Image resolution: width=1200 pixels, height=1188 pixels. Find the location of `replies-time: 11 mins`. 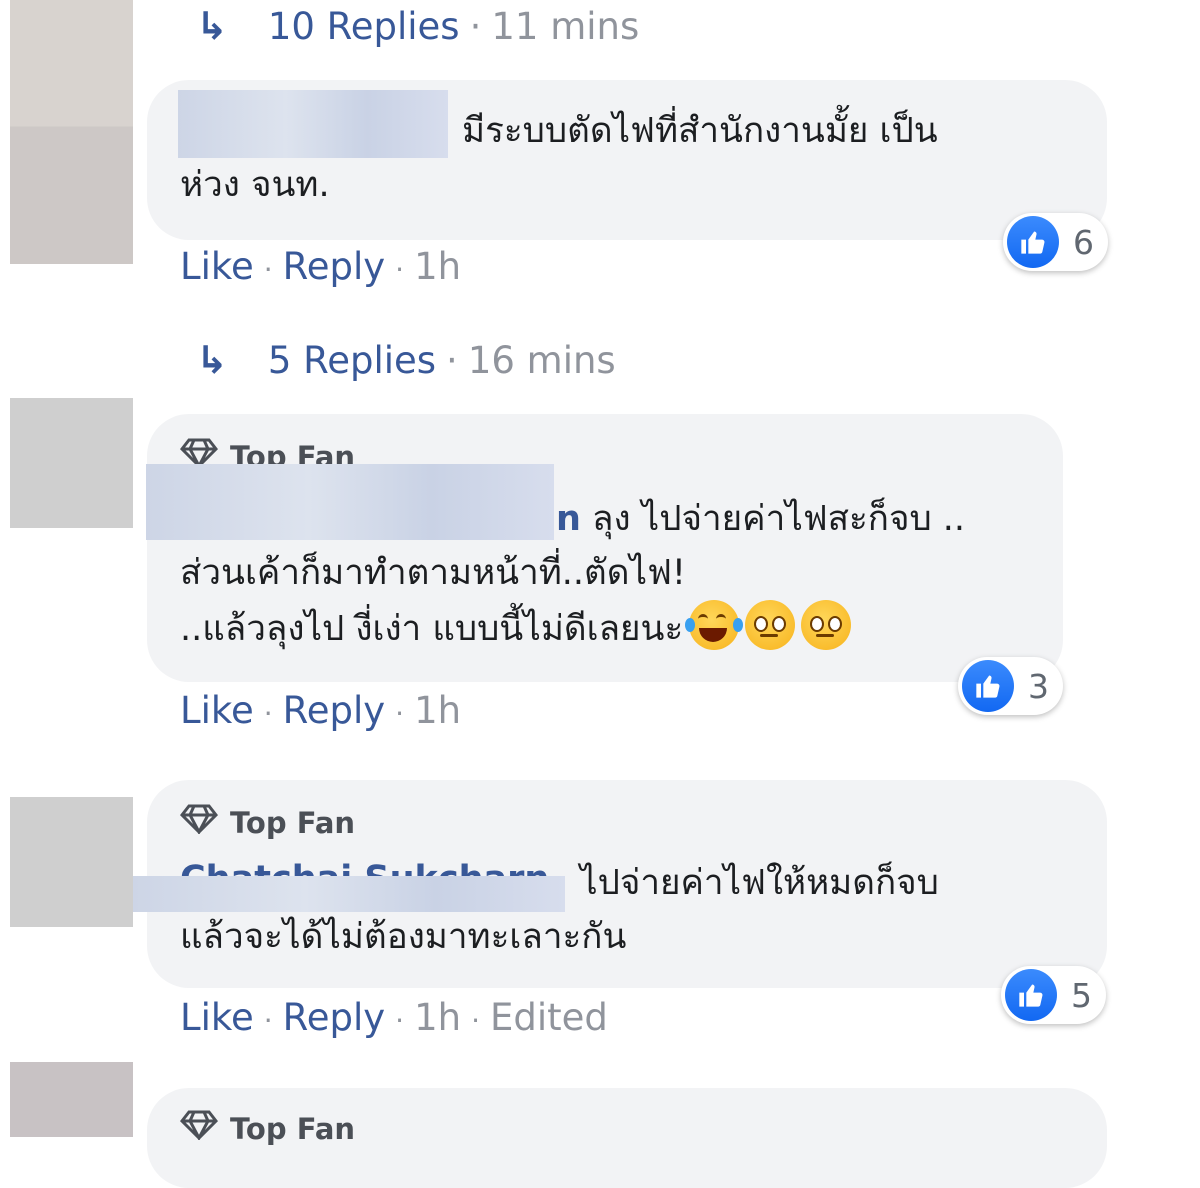

replies-time: 11 mins is located at coordinates (565, 26).